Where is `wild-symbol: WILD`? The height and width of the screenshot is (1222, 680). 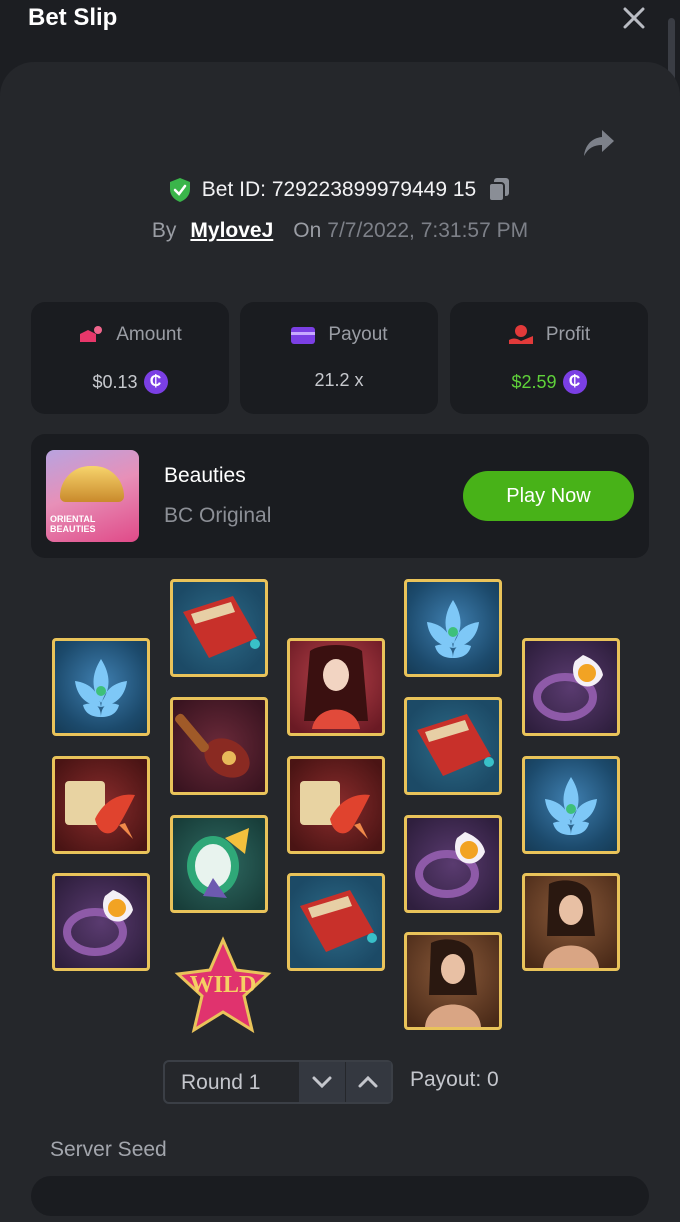
wild-symbol: WILD is located at coordinates (223, 985).